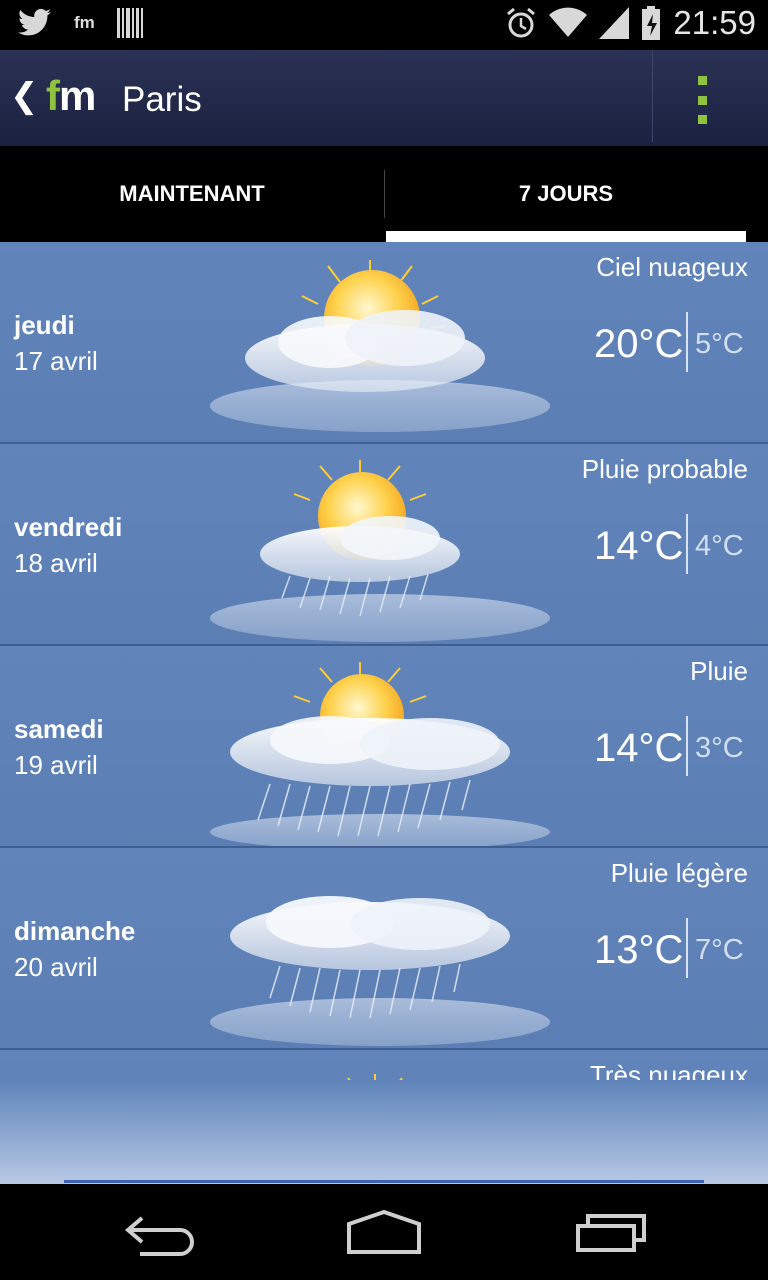  Describe the element at coordinates (380, 971) in the screenshot. I see `cloud-rain-icon` at that location.